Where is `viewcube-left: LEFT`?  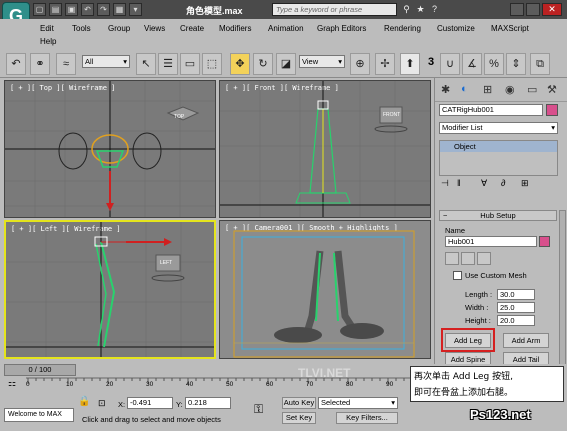 viewcube-left: LEFT is located at coordinates (166, 263).